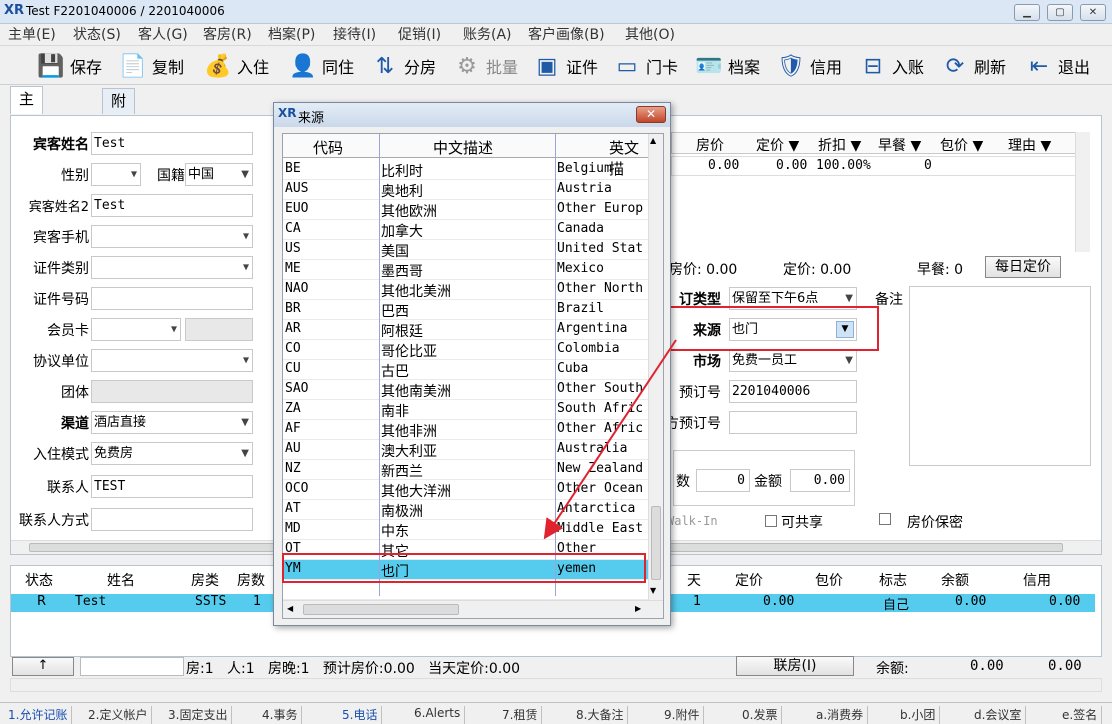 This screenshot has height=724, width=1112. Describe the element at coordinates (610, 439) in the screenshot. I see `annotation-arrow` at that location.